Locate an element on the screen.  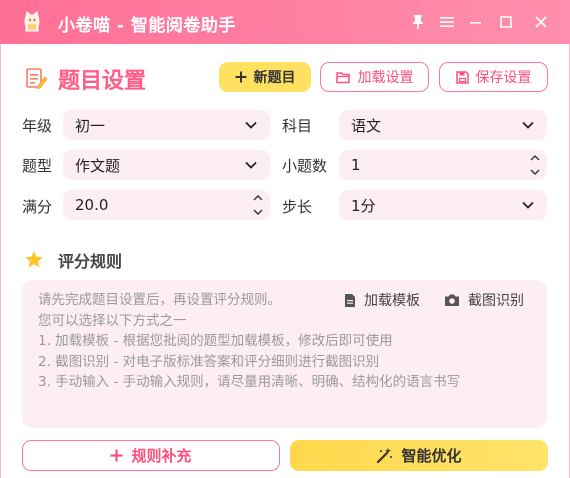
new-question-button: 新题目 is located at coordinates (265, 77).